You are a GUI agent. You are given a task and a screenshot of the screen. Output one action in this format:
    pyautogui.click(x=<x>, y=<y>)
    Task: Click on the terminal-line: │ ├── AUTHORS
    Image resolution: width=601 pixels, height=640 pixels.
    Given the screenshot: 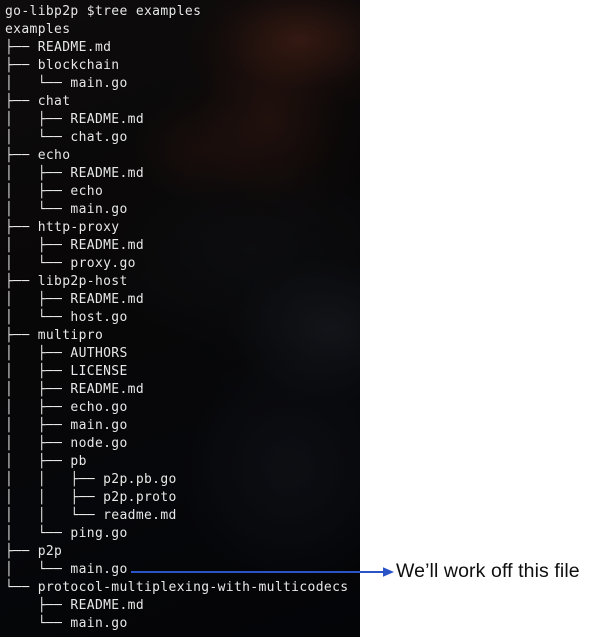 What is the action you would take?
    pyautogui.click(x=66, y=353)
    